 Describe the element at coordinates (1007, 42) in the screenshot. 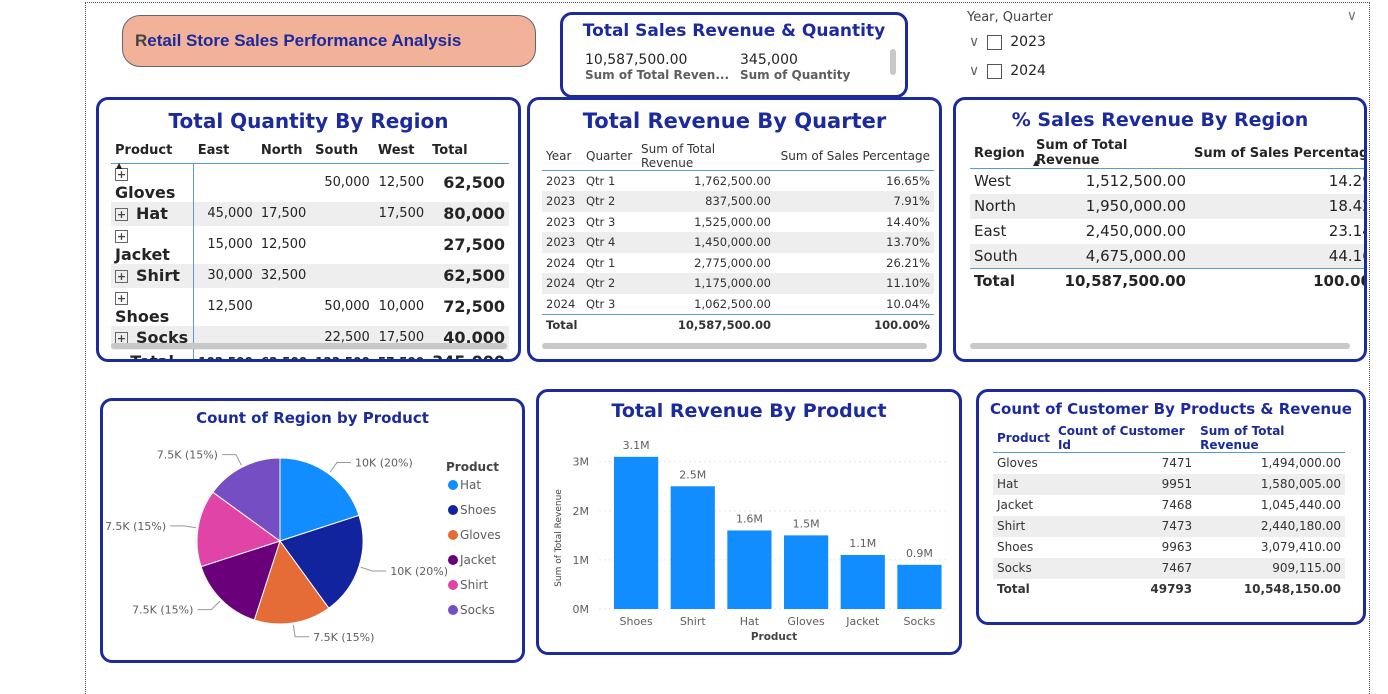

I see `slicer-item-2023: ∨ 2023` at that location.